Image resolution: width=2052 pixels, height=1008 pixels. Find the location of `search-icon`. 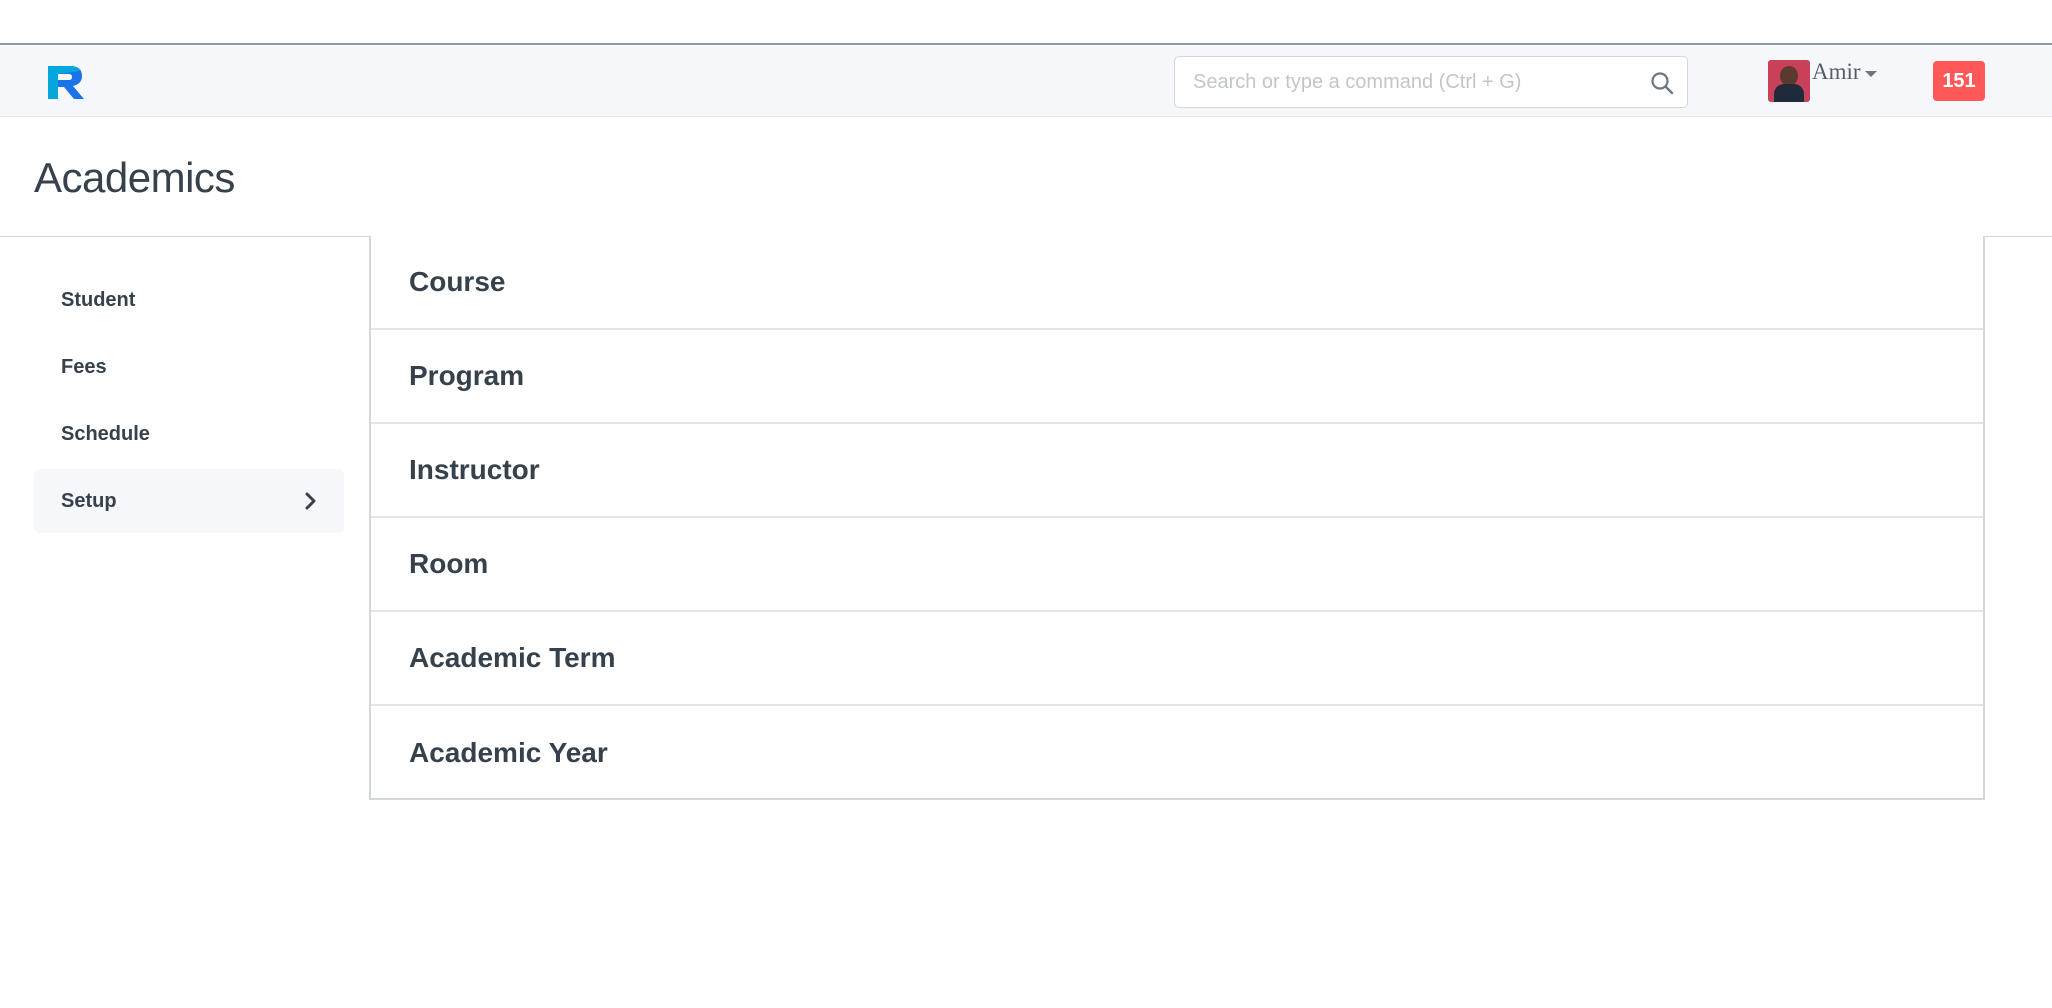

search-icon is located at coordinates (1662, 83).